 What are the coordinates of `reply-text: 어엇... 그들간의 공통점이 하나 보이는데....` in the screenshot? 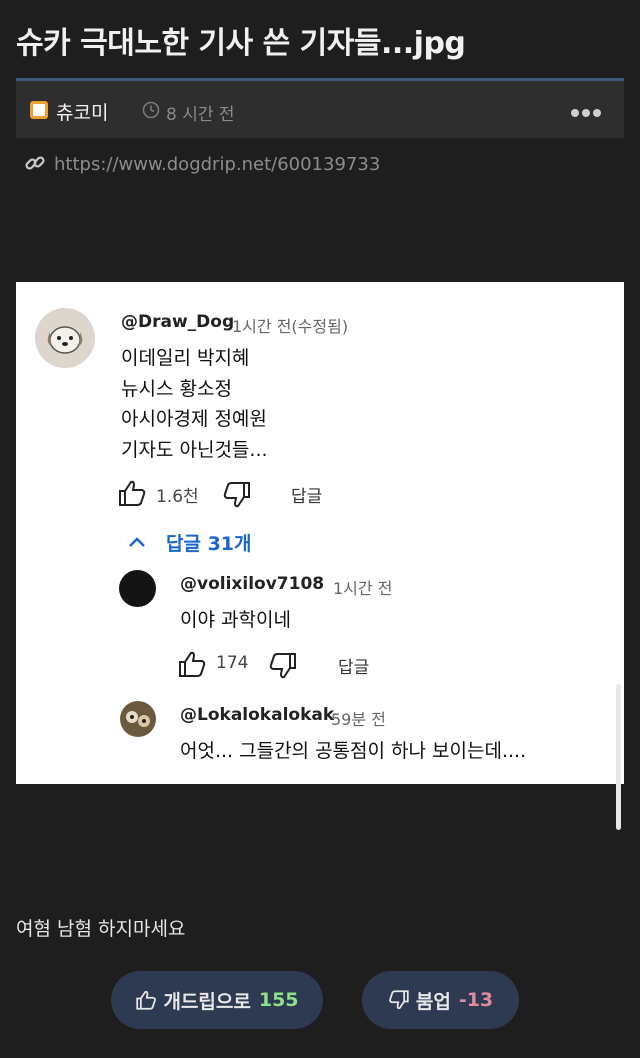 It's located at (353, 751).